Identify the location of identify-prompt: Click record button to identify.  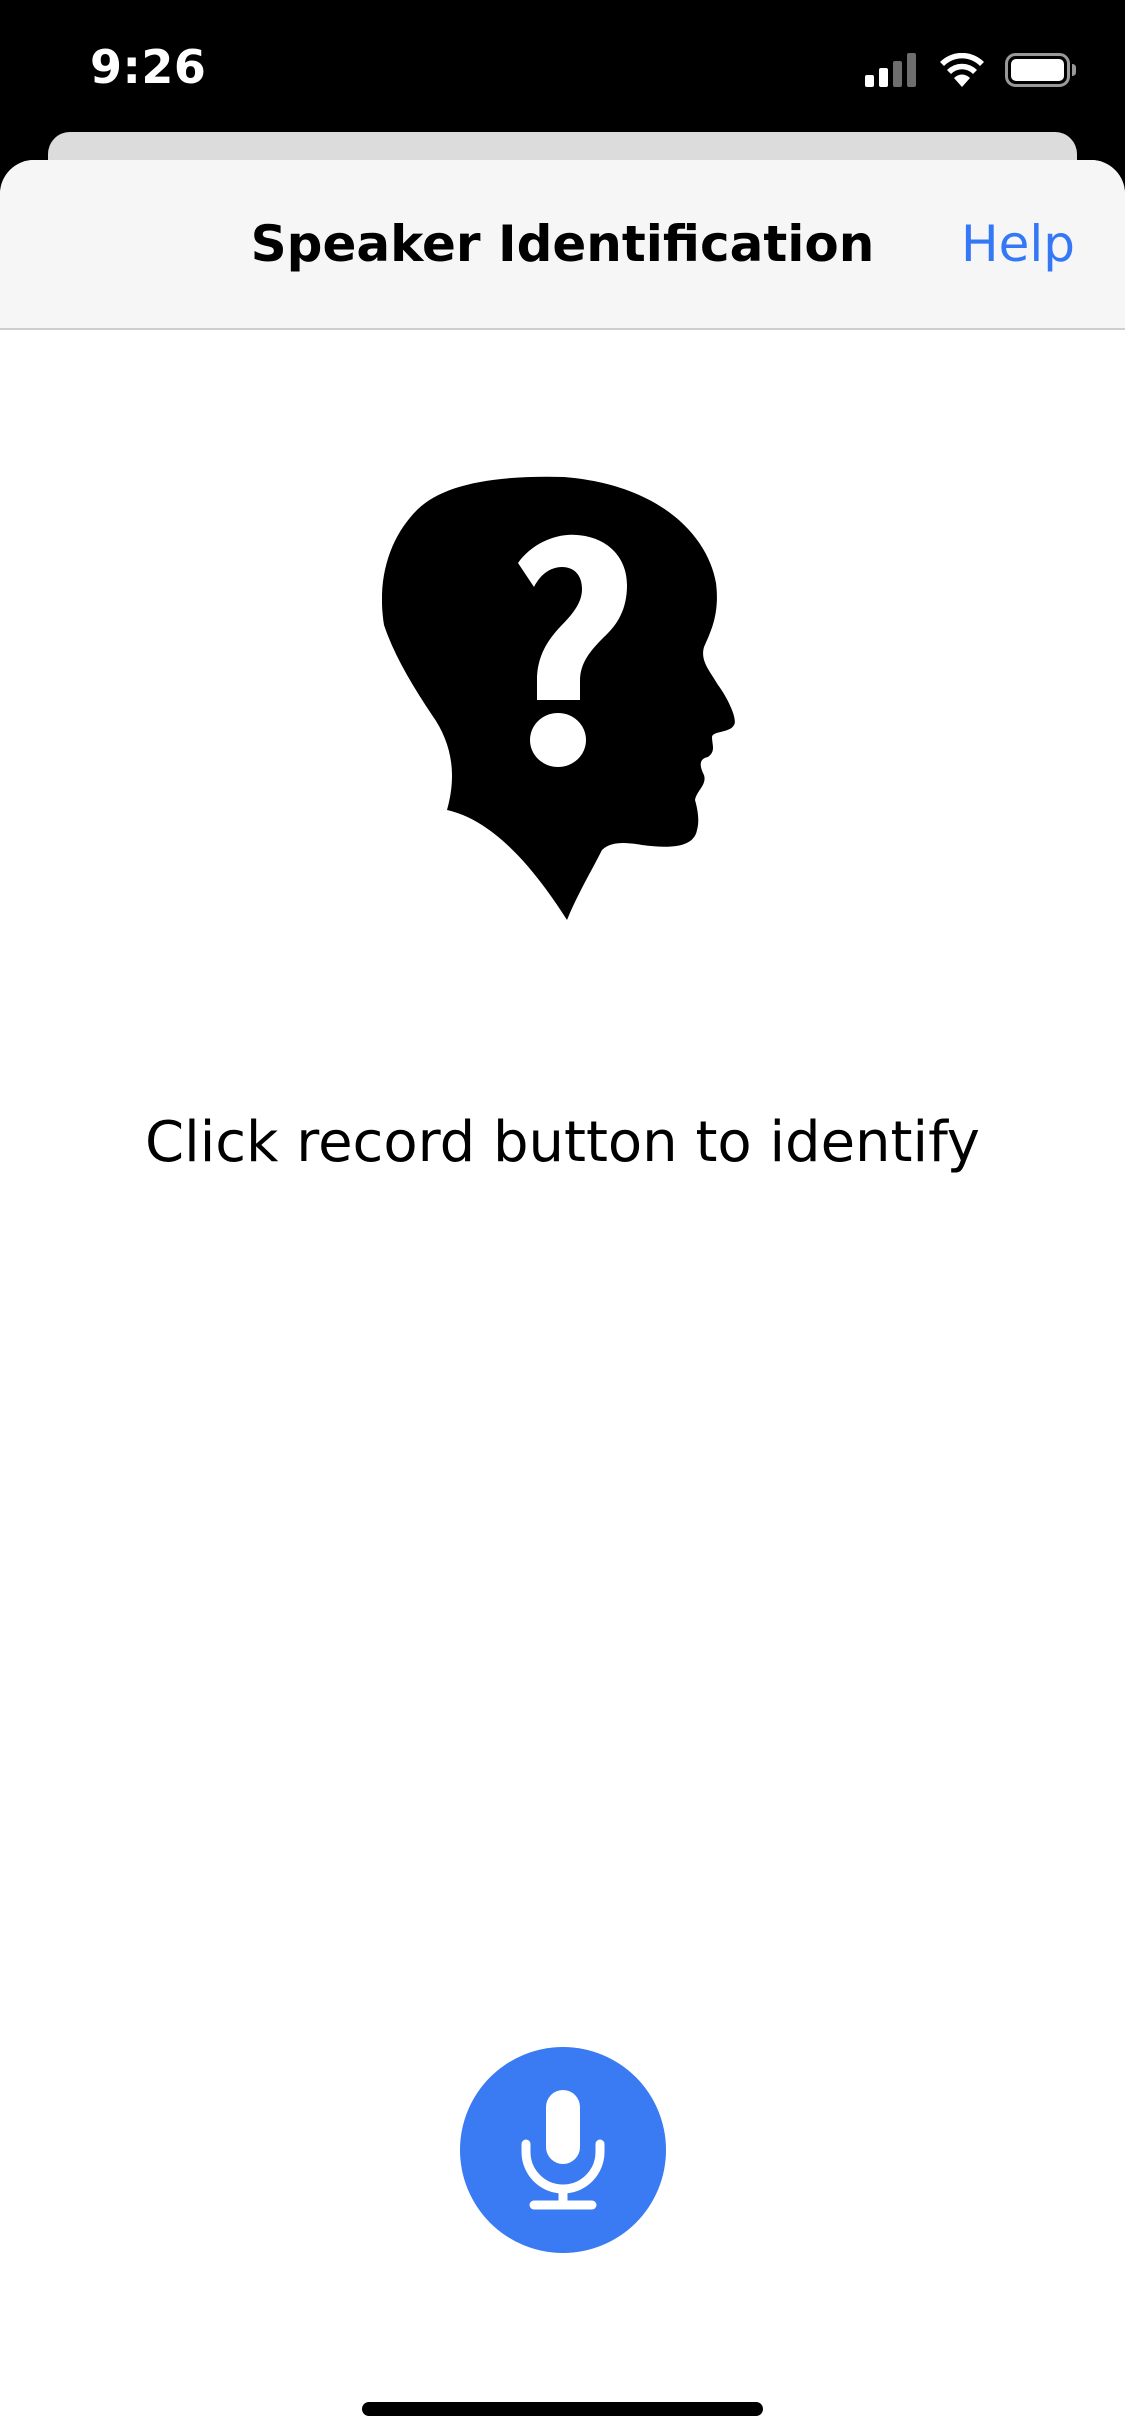
(562, 1142).